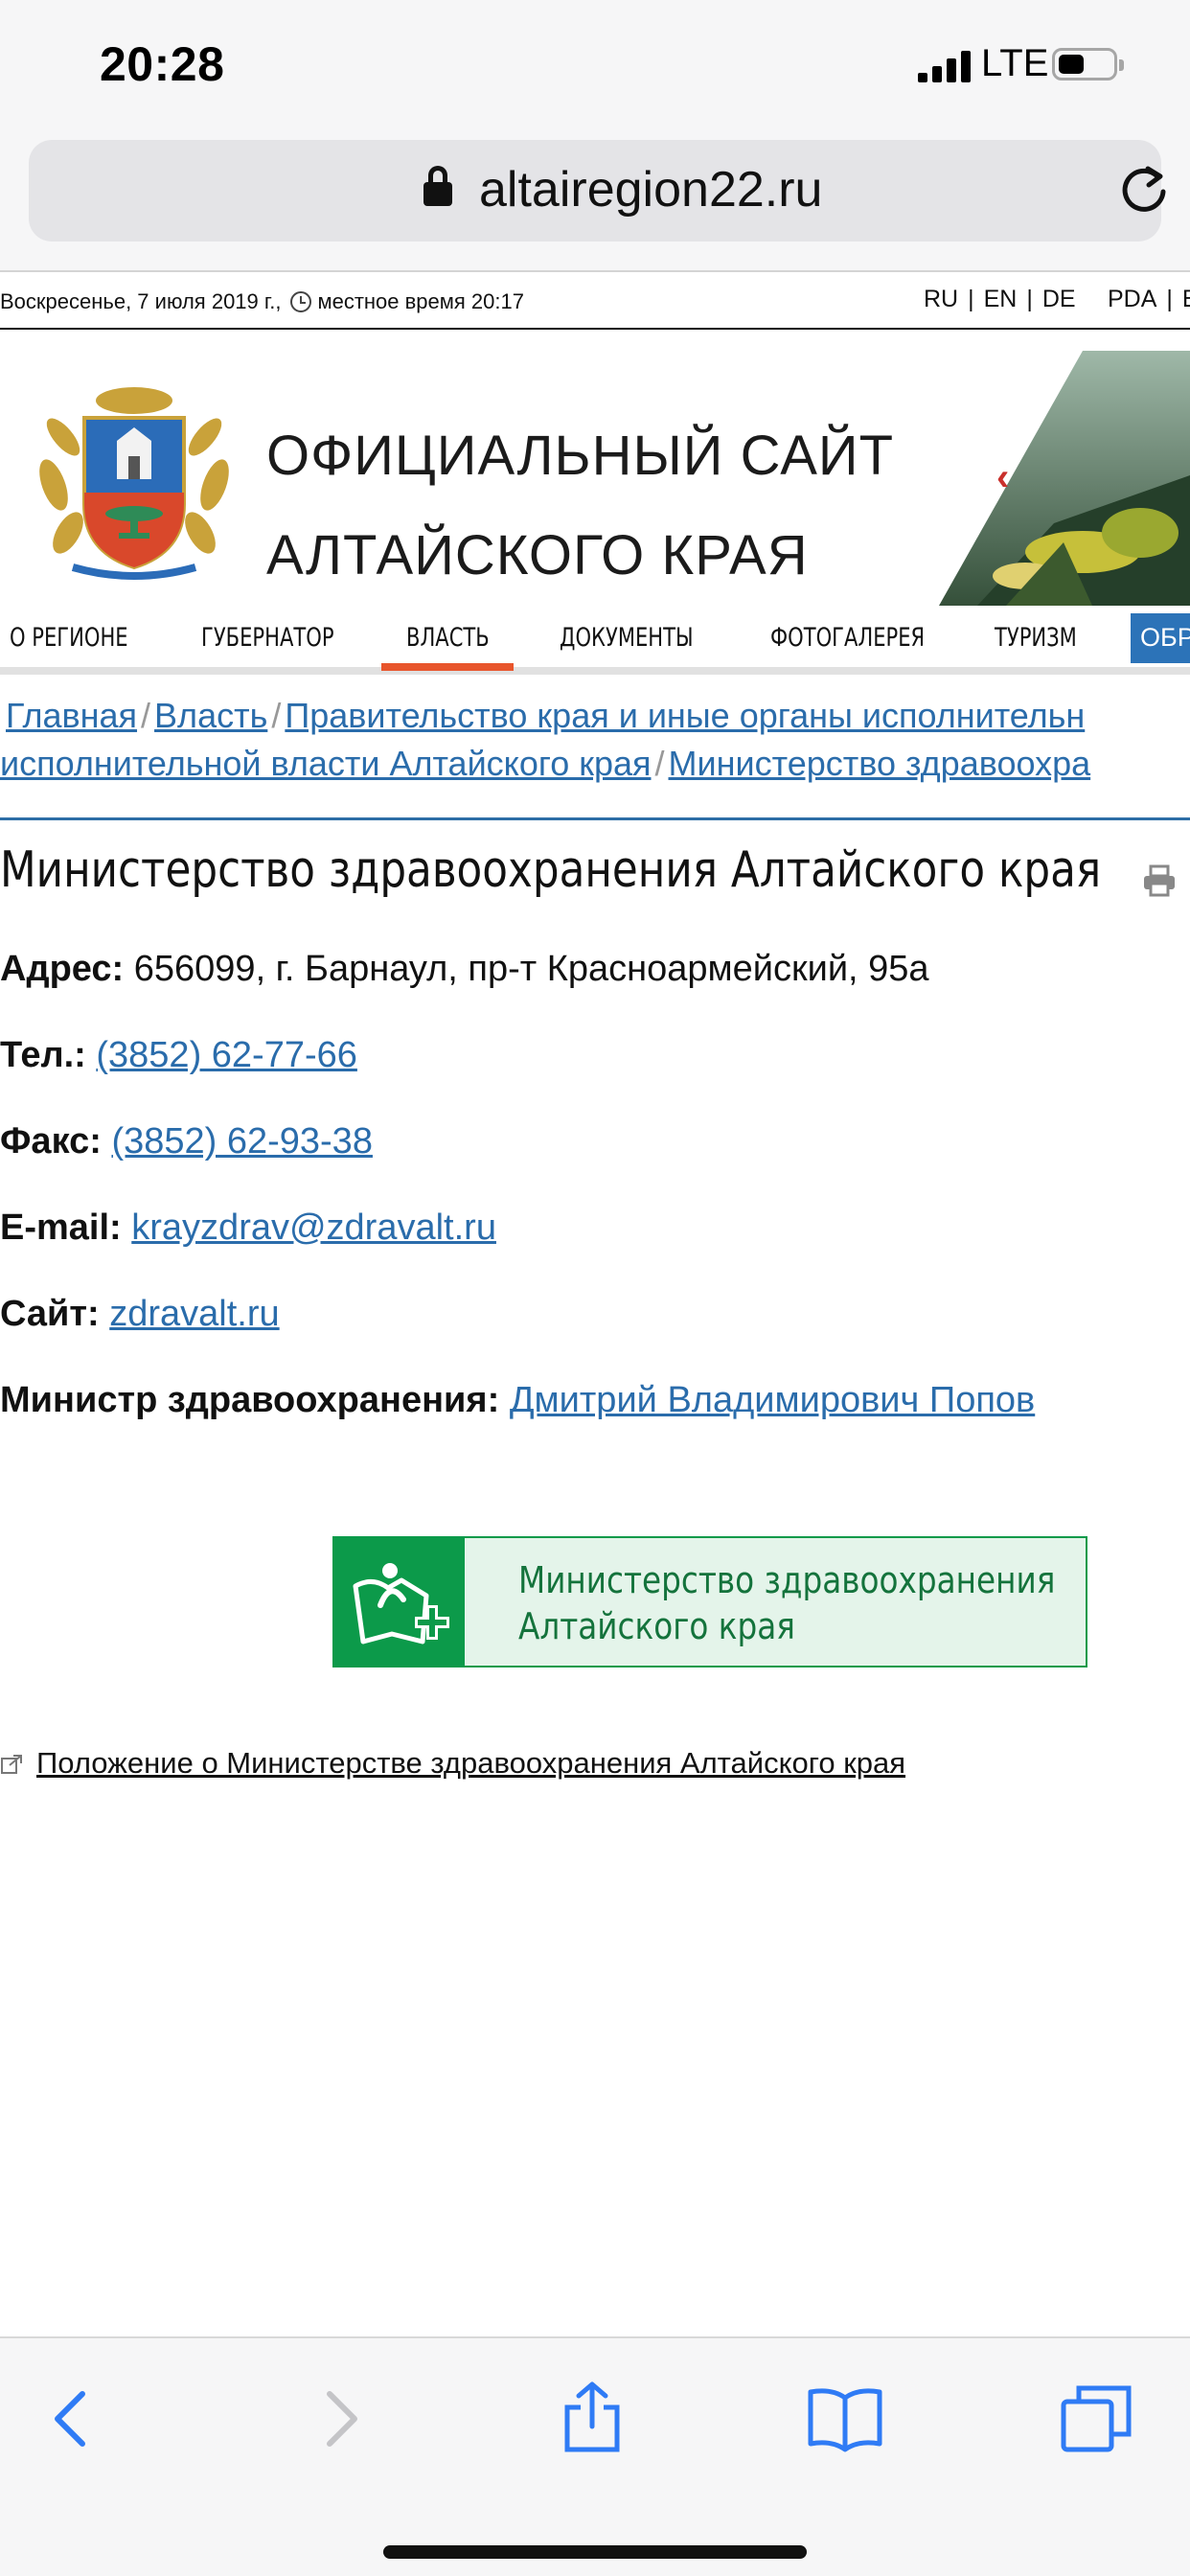  Describe the element at coordinates (210, 715) in the screenshot. I see `breadcrumb-power: Власть` at that location.